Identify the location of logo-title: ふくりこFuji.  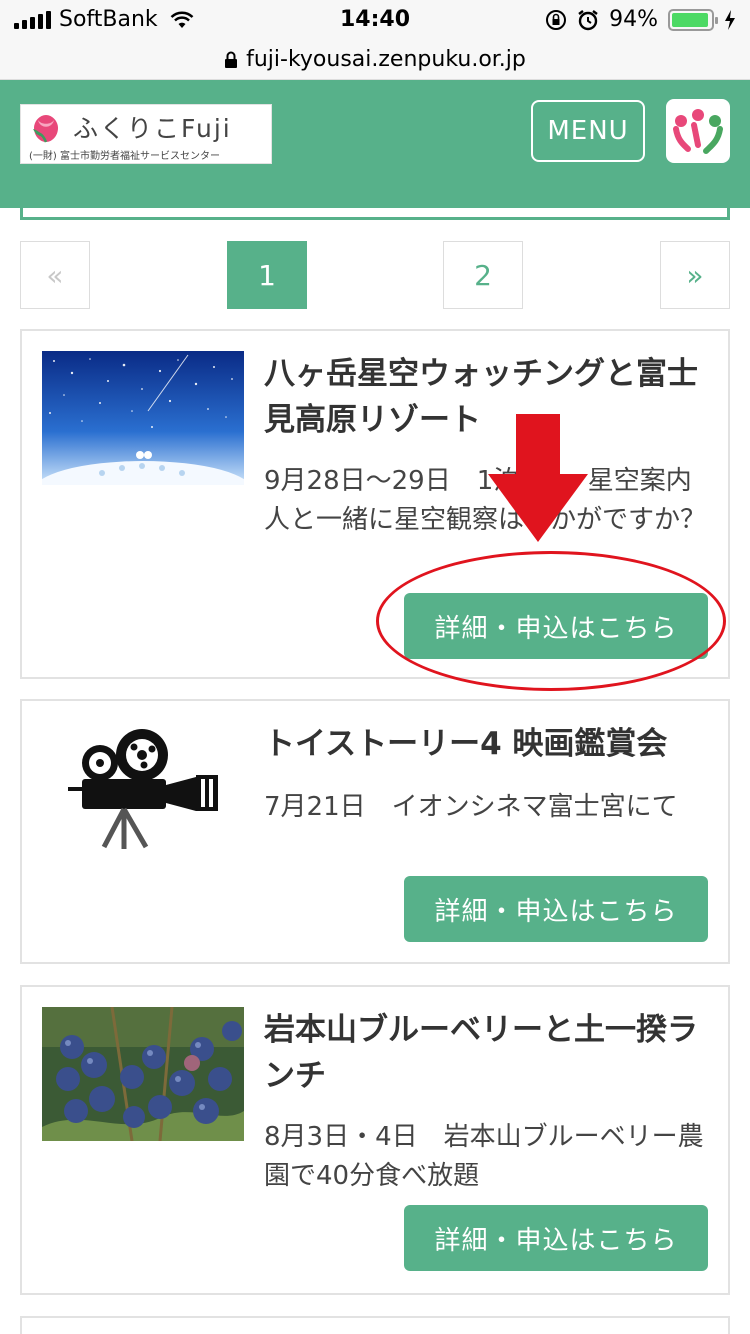
(152, 128).